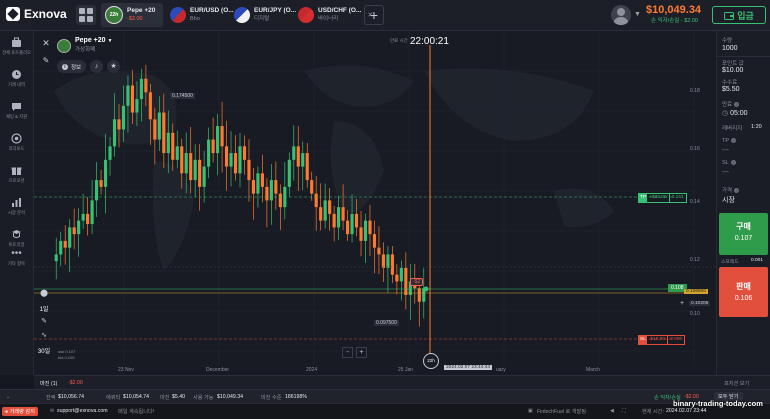 Image resolution: width=770 pixels, height=419 pixels. I want to click on asset-tab-pepe: 22h Pepe +20 -$2.00, so click(132, 15).